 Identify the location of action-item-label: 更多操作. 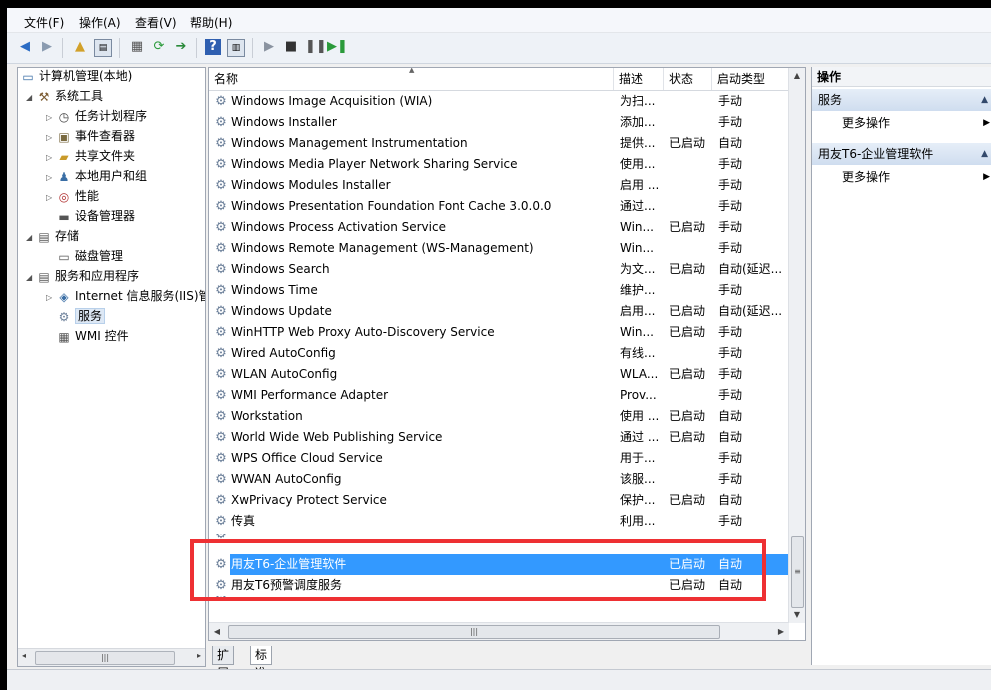
(866, 123).